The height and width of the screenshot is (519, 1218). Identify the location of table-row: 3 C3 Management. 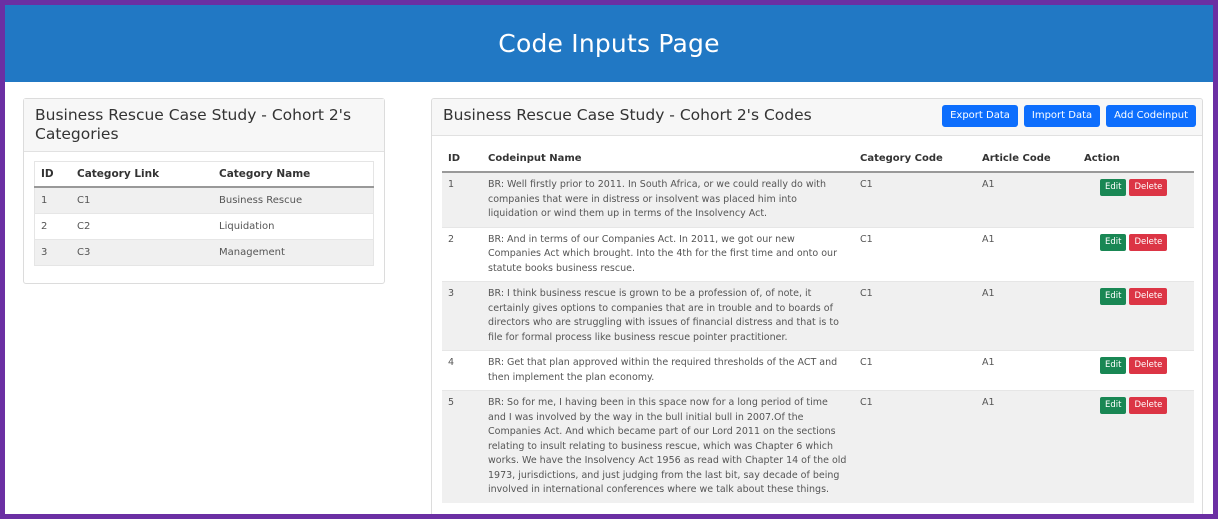
(204, 252).